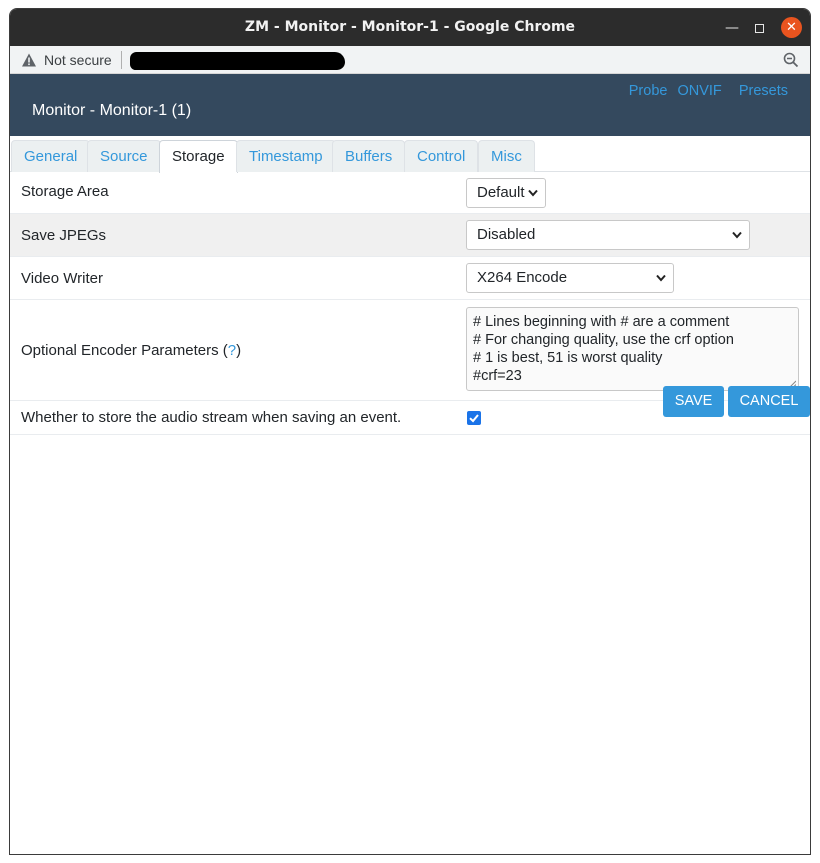  I want to click on record-audio-checkbox, so click(474, 418).